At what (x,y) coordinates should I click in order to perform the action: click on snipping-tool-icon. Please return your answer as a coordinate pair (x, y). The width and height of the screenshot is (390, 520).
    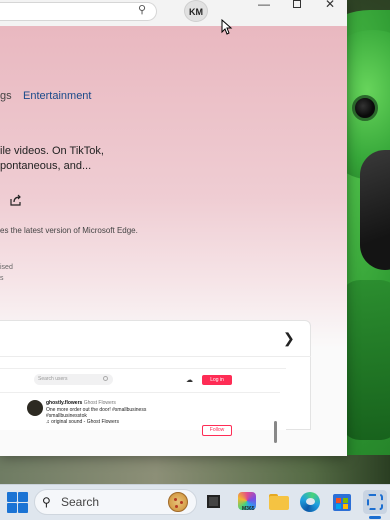
    Looking at the image, I should click on (375, 502).